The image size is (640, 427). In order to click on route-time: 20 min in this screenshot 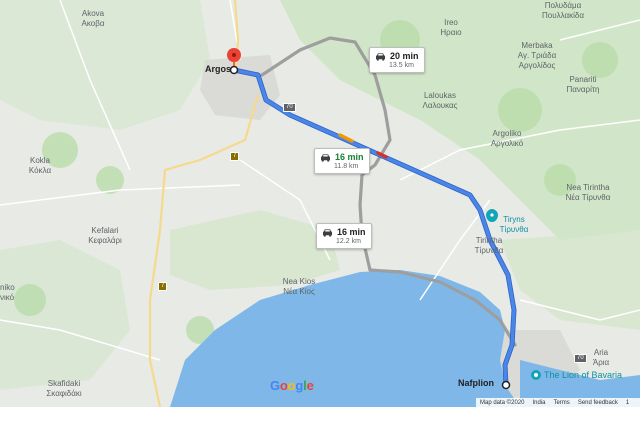, I will do `click(404, 56)`.